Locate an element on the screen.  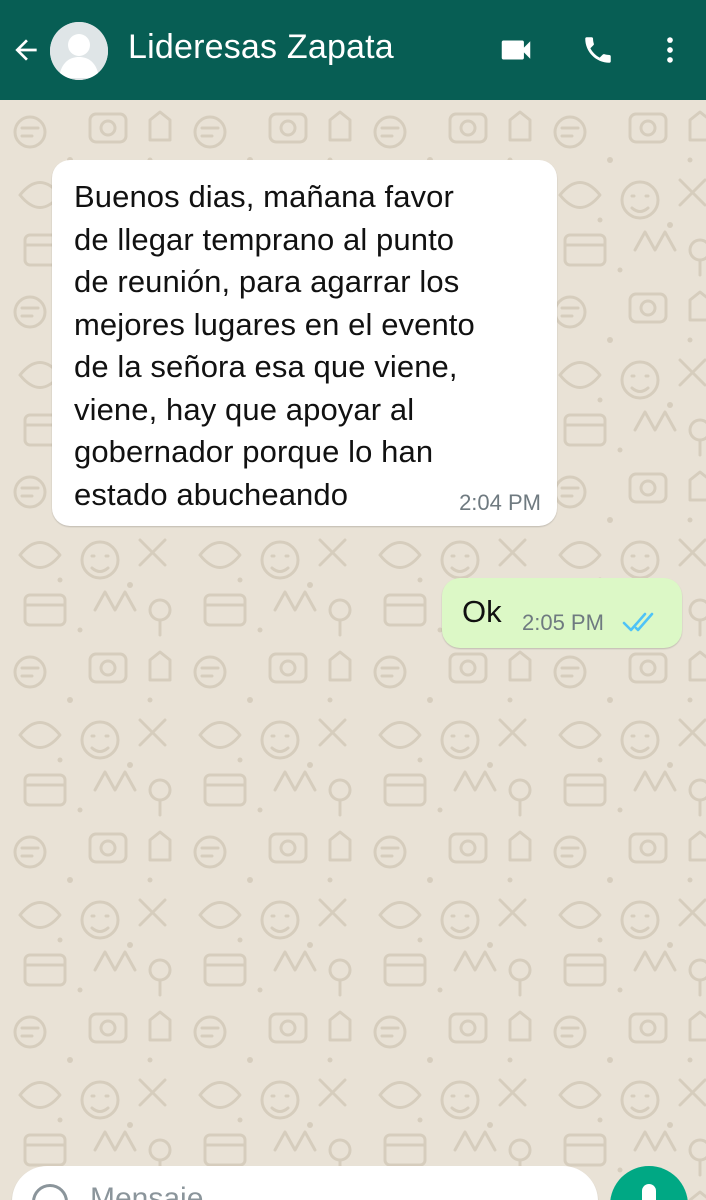
message-input is located at coordinates (330, 1187).